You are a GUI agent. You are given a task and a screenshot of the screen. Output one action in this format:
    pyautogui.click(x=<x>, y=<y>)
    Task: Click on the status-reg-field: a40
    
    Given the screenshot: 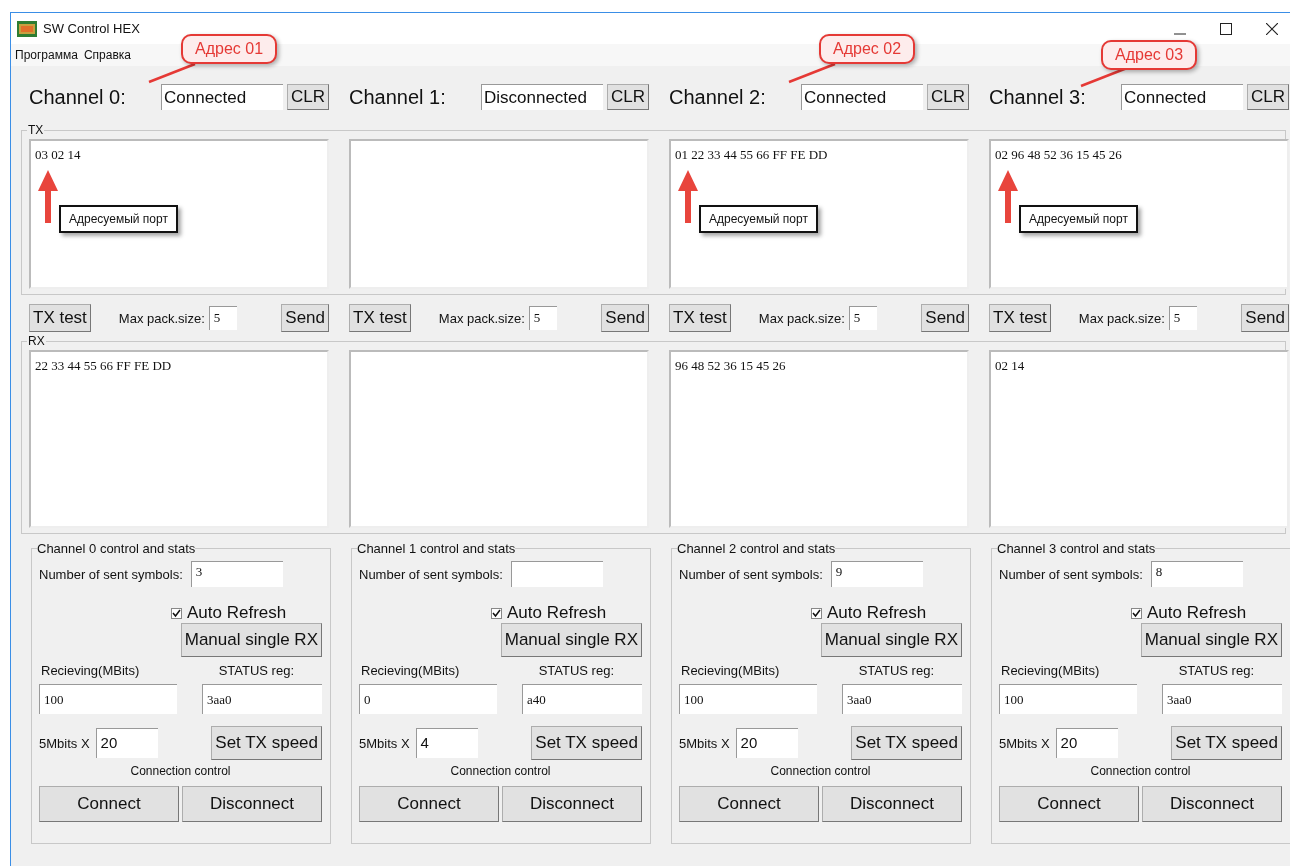 What is the action you would take?
    pyautogui.click(x=582, y=699)
    